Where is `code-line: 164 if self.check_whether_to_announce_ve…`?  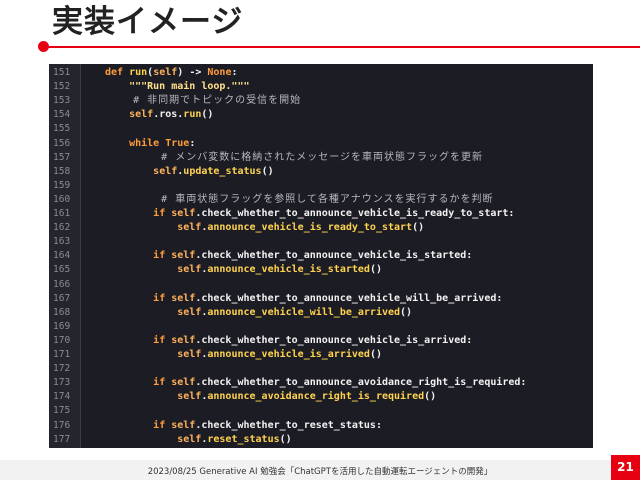
code-line: 164 if self.check_whether_to_announce_ve… is located at coordinates (321, 256).